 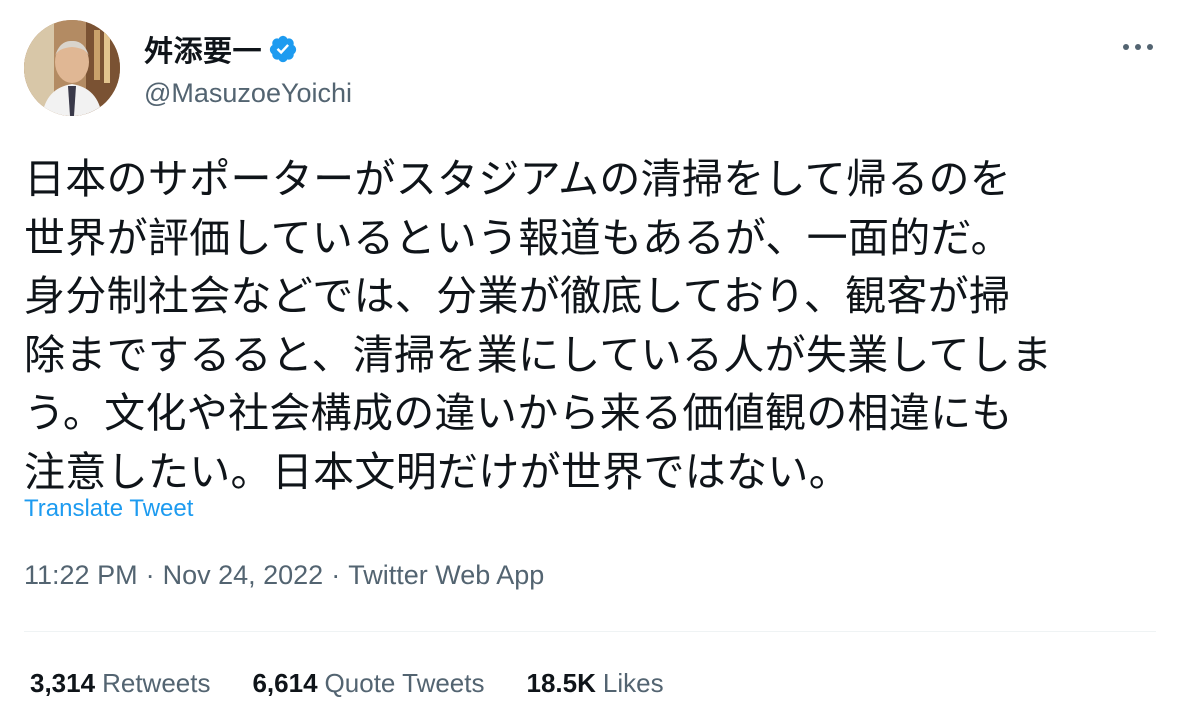 I want to click on avatar-photo, so click(x=72, y=68).